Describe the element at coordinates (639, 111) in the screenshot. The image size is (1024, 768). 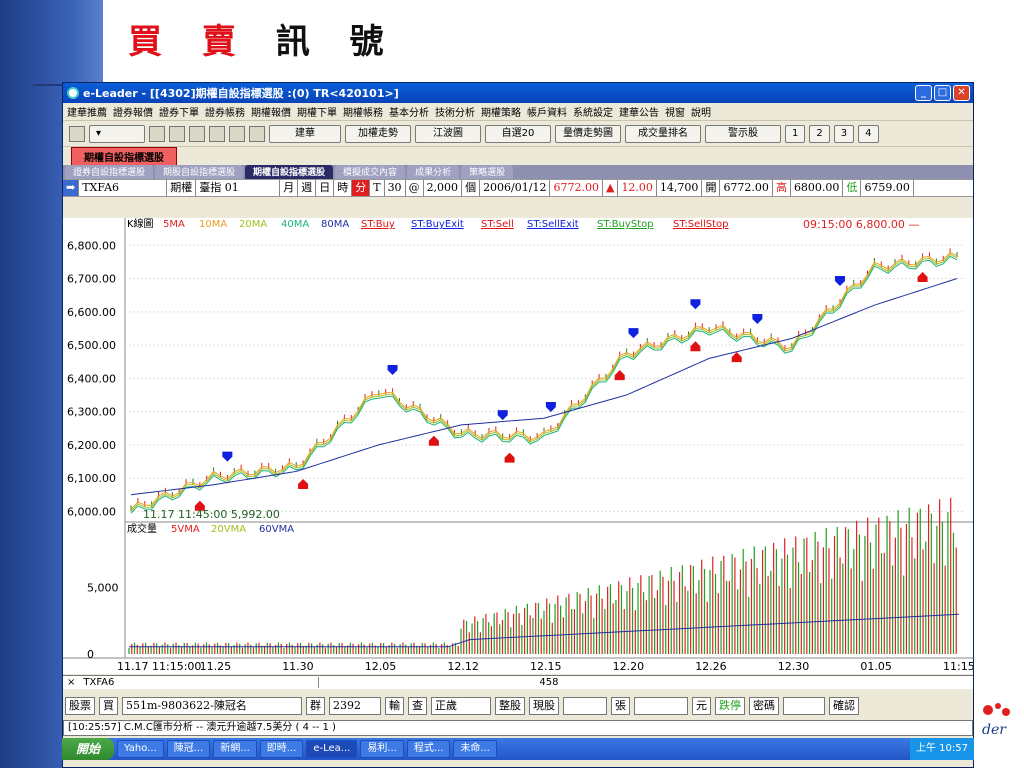
I see `menu-item: 建華公告` at that location.